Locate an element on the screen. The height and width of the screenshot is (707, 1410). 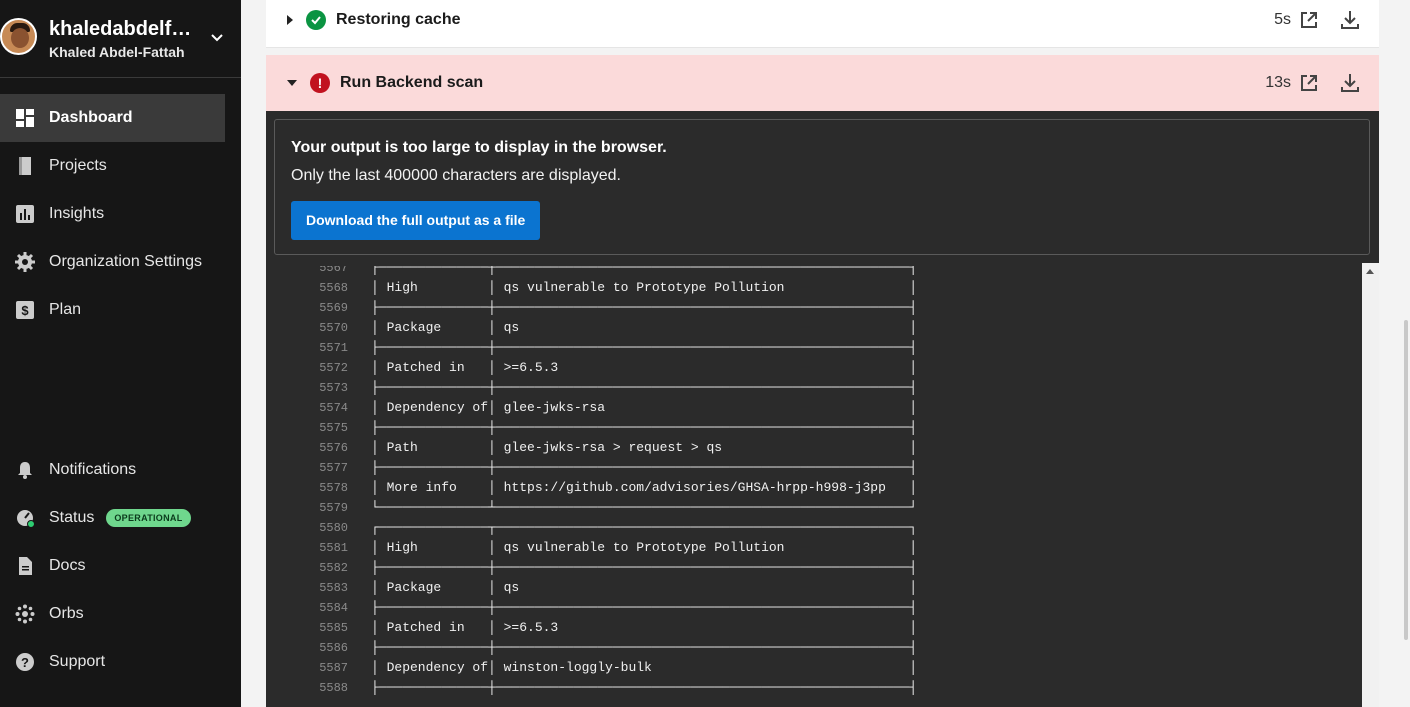
status-icon is located at coordinates (25, 518).